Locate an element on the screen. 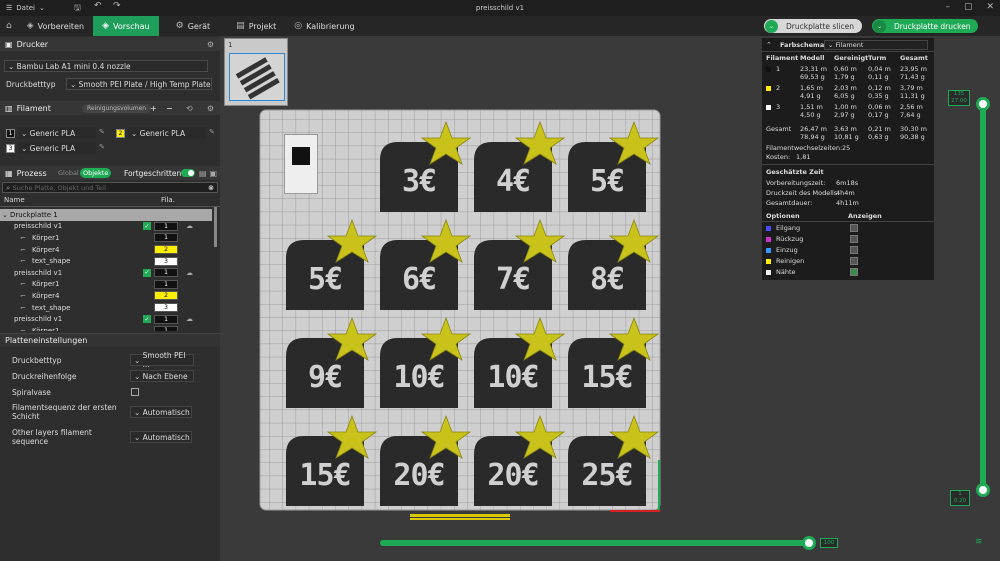 Image resolution: width=1000 pixels, height=561 pixels. price-tag: 6€ is located at coordinates (426, 265).